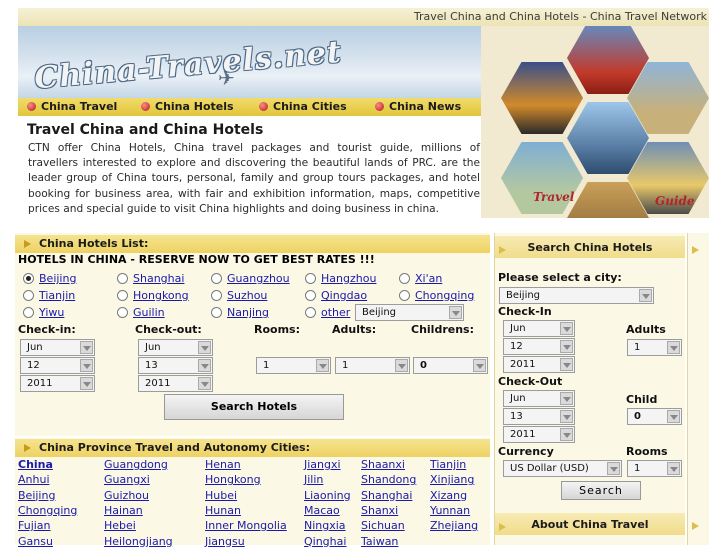 Image resolution: width=727 pixels, height=548 pixels. I want to click on province-link-chongqing: Chongqing, so click(47, 510).